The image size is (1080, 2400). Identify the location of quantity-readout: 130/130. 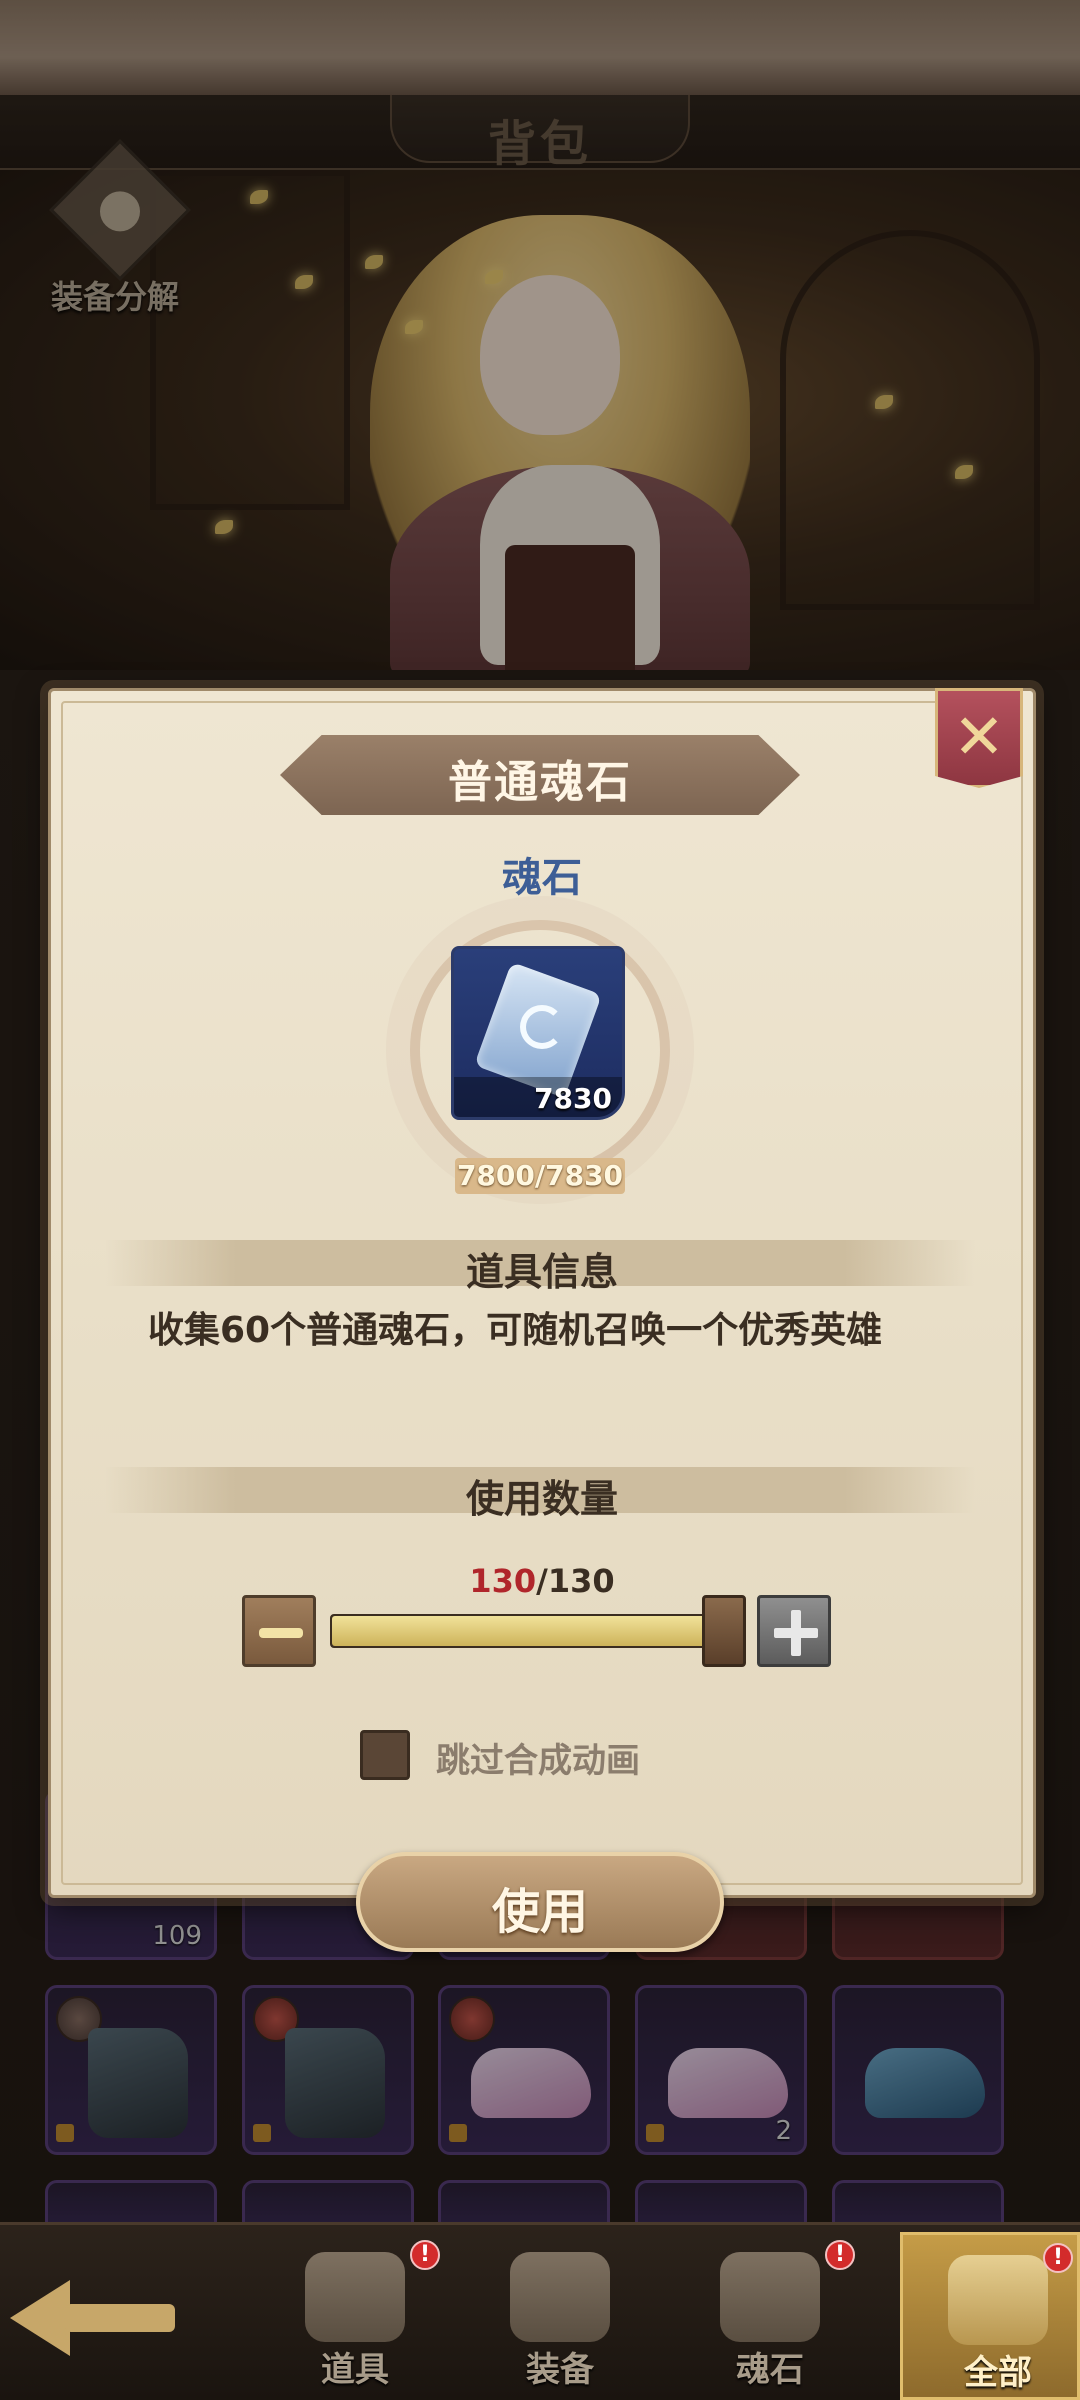
(542, 1581).